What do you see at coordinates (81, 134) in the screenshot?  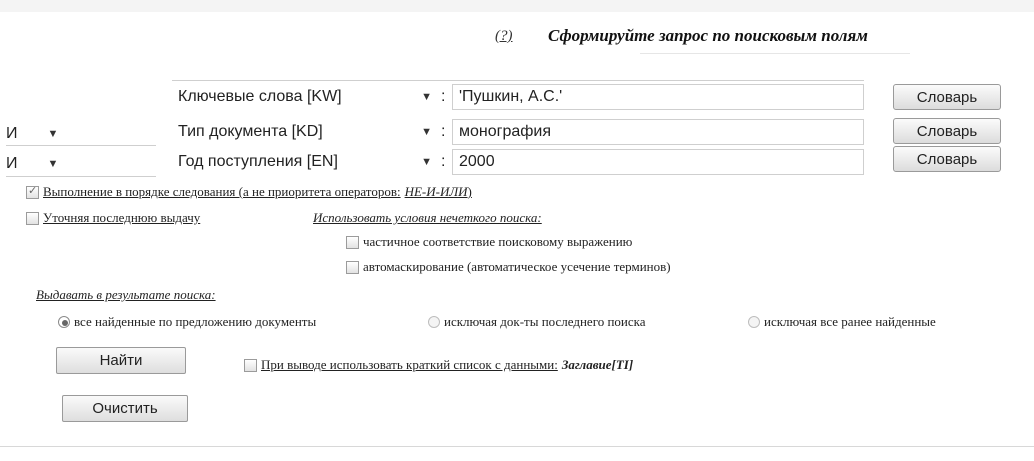 I see `operator-select-2: И ▼` at bounding box center [81, 134].